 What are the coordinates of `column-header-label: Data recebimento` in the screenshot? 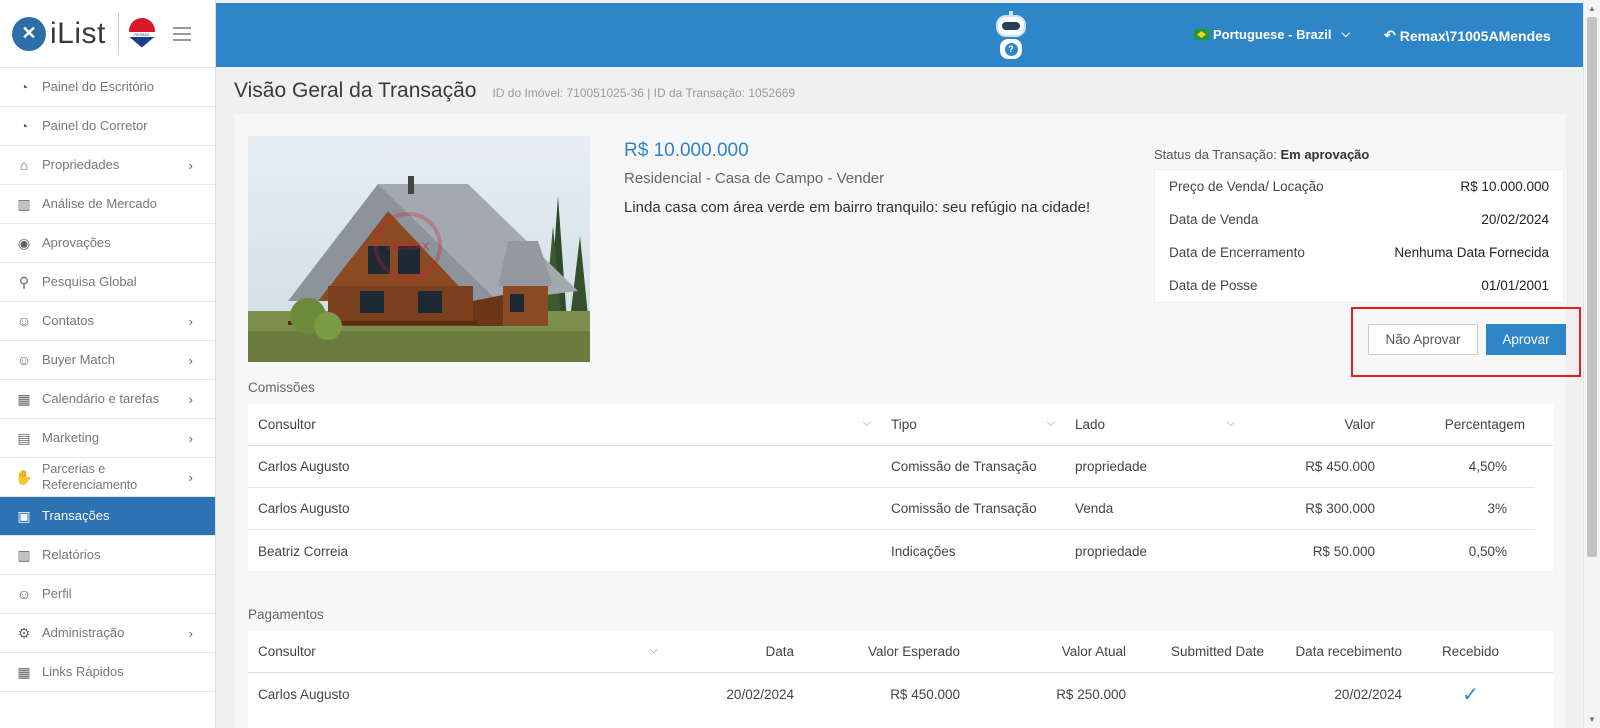 It's located at (1348, 651).